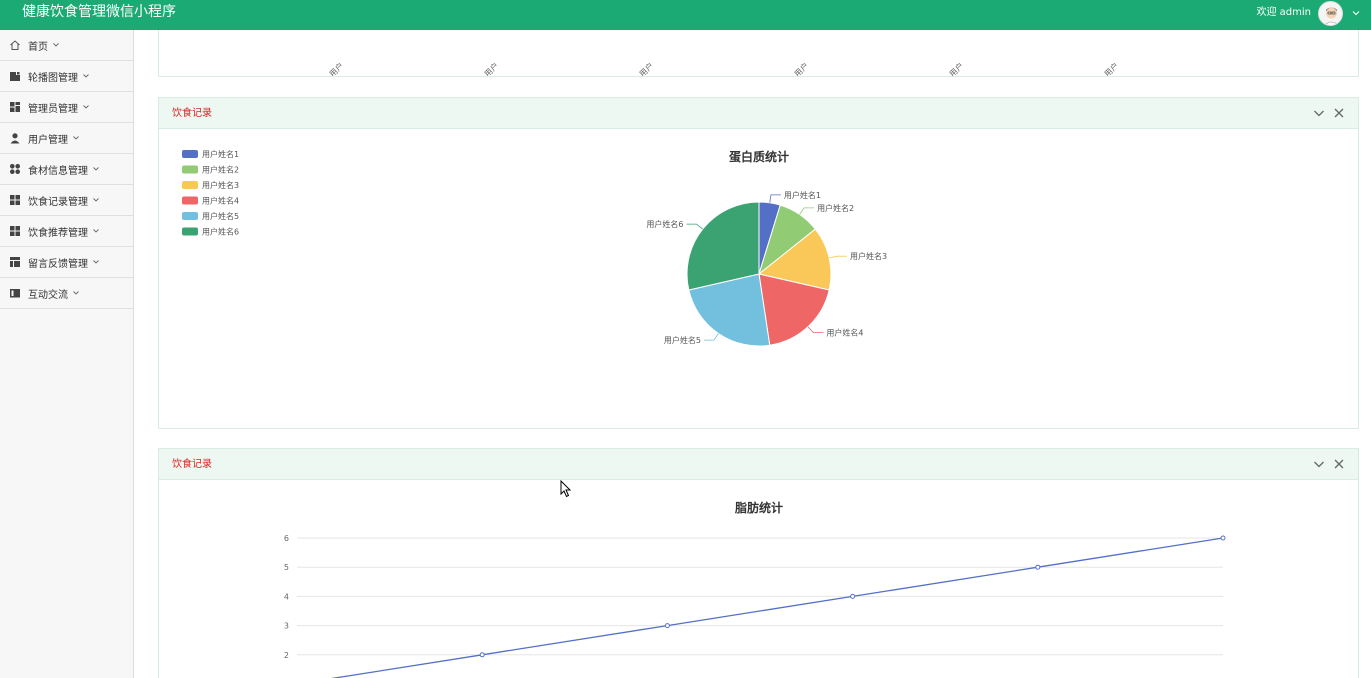 The image size is (1371, 678). Describe the element at coordinates (868, 256) in the screenshot. I see `pie-label: 用户姓名3` at that location.